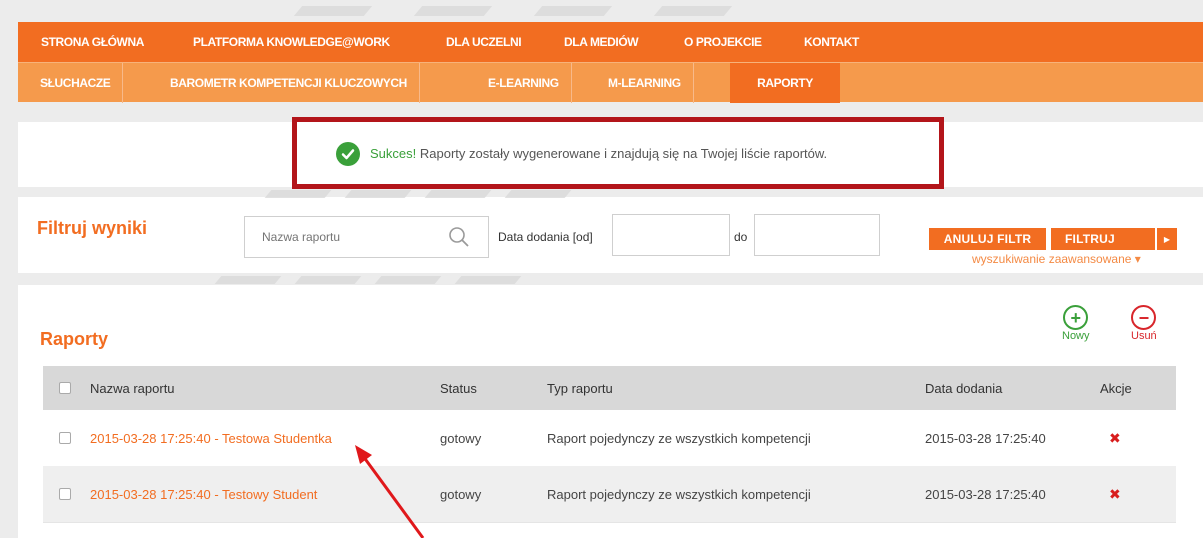 This screenshot has height=538, width=1203. What do you see at coordinates (92, 228) in the screenshot?
I see `filter-title: Filtruj wyniki` at bounding box center [92, 228].